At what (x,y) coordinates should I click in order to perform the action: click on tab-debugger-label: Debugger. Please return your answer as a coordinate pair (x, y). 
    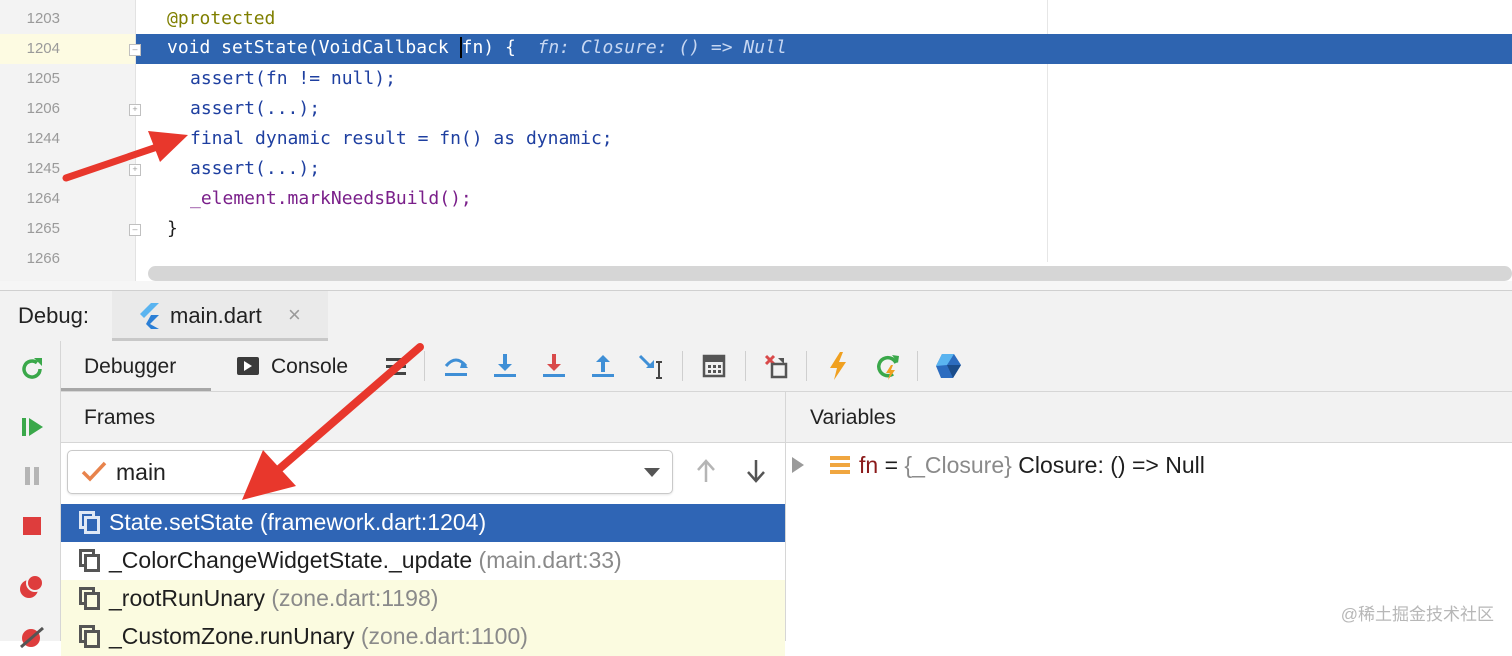
    Looking at the image, I should click on (130, 366).